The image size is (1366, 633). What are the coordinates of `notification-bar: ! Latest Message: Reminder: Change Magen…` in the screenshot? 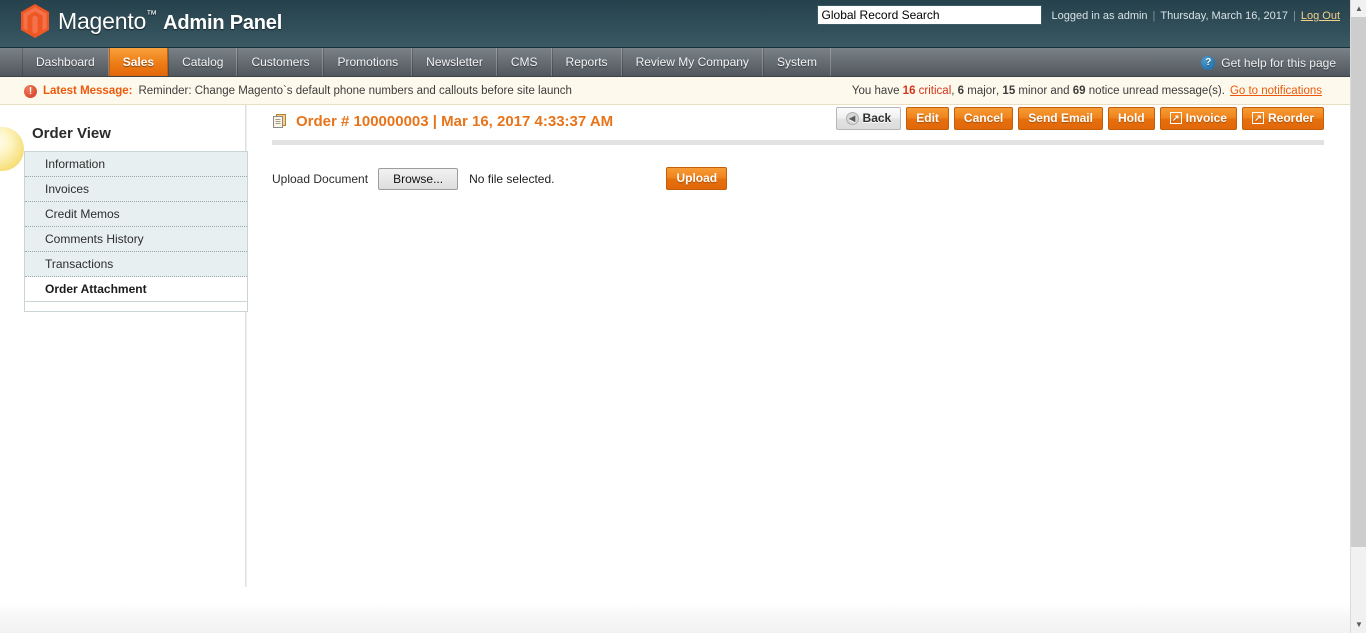 It's located at (675, 91).